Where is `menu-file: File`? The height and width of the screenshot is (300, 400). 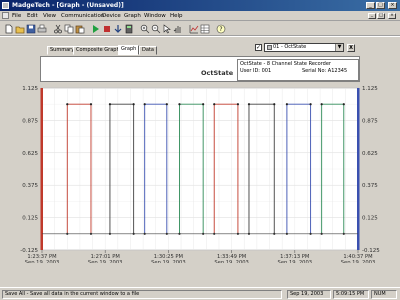 menu-file: File is located at coordinates (16, 16).